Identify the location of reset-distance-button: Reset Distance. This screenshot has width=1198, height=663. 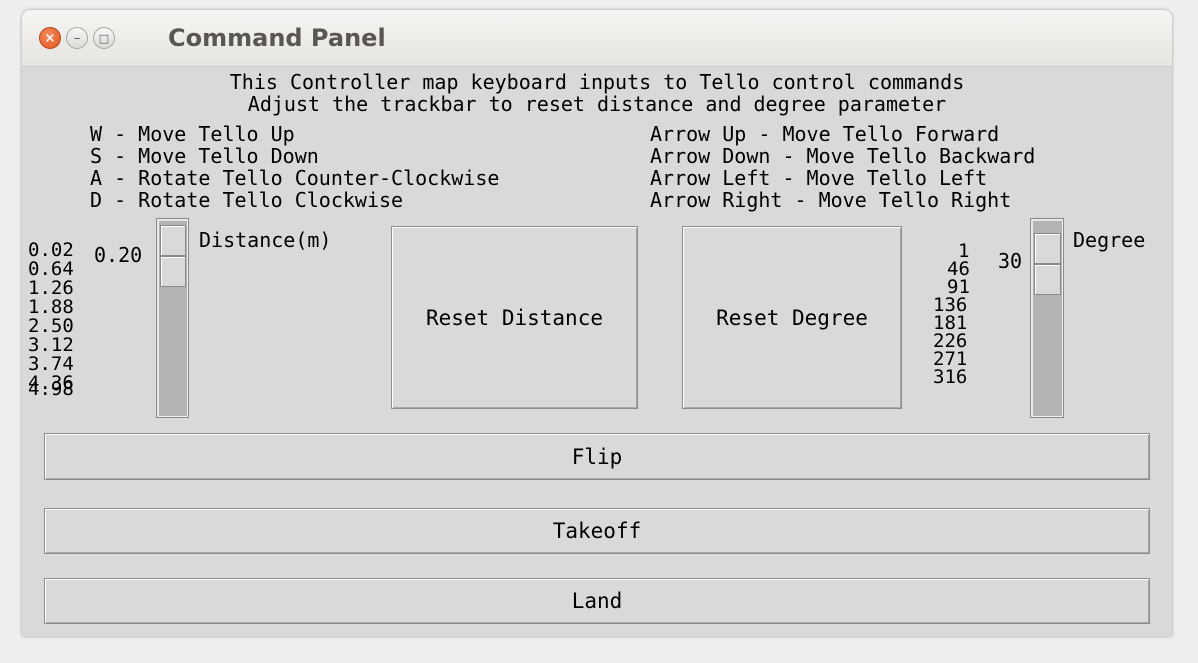
(514, 317).